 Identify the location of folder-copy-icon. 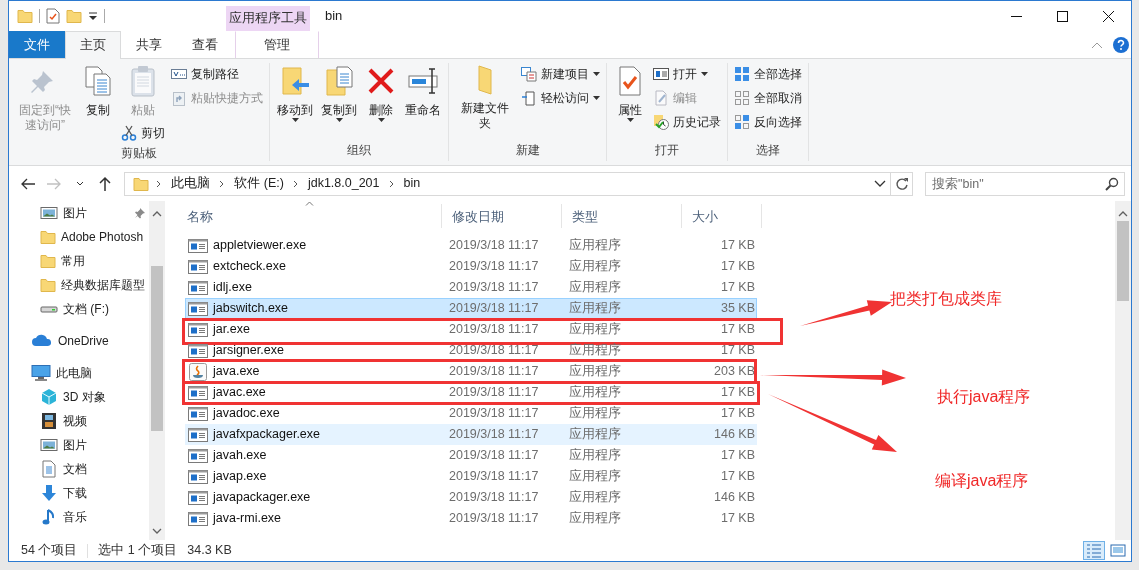
(339, 81).